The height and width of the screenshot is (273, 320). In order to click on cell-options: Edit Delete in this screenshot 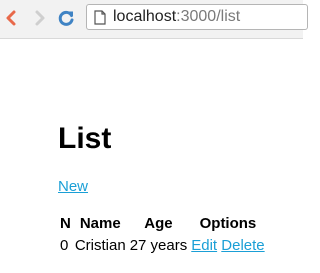, I will do `click(227, 246)`.